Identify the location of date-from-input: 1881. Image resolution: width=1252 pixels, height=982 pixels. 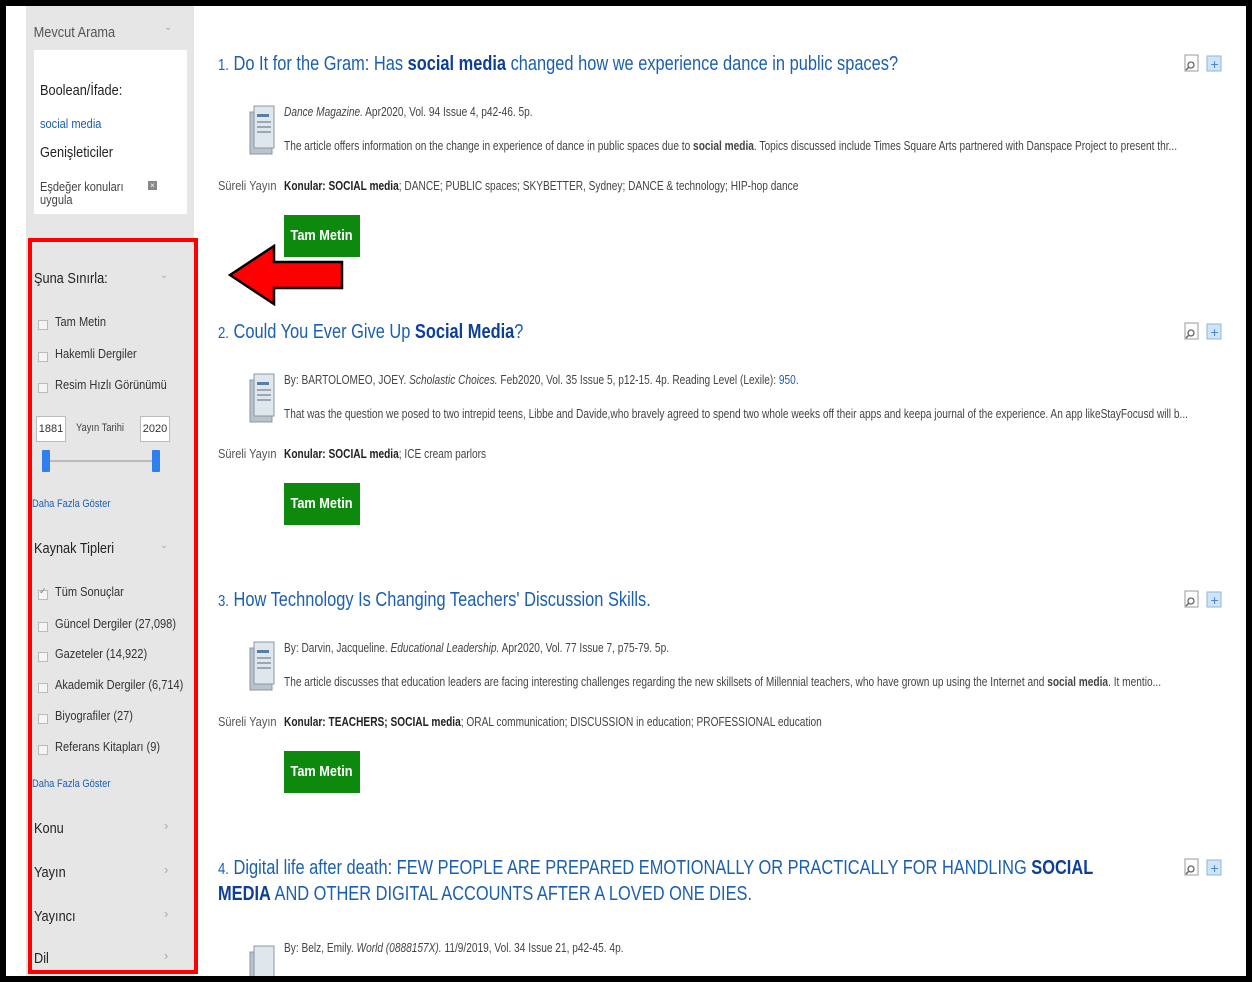
(51, 429).